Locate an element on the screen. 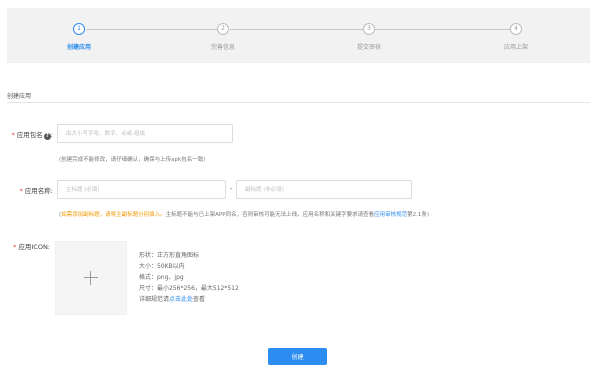 This screenshot has height=376, width=600. help-icon: ? is located at coordinates (47, 136).